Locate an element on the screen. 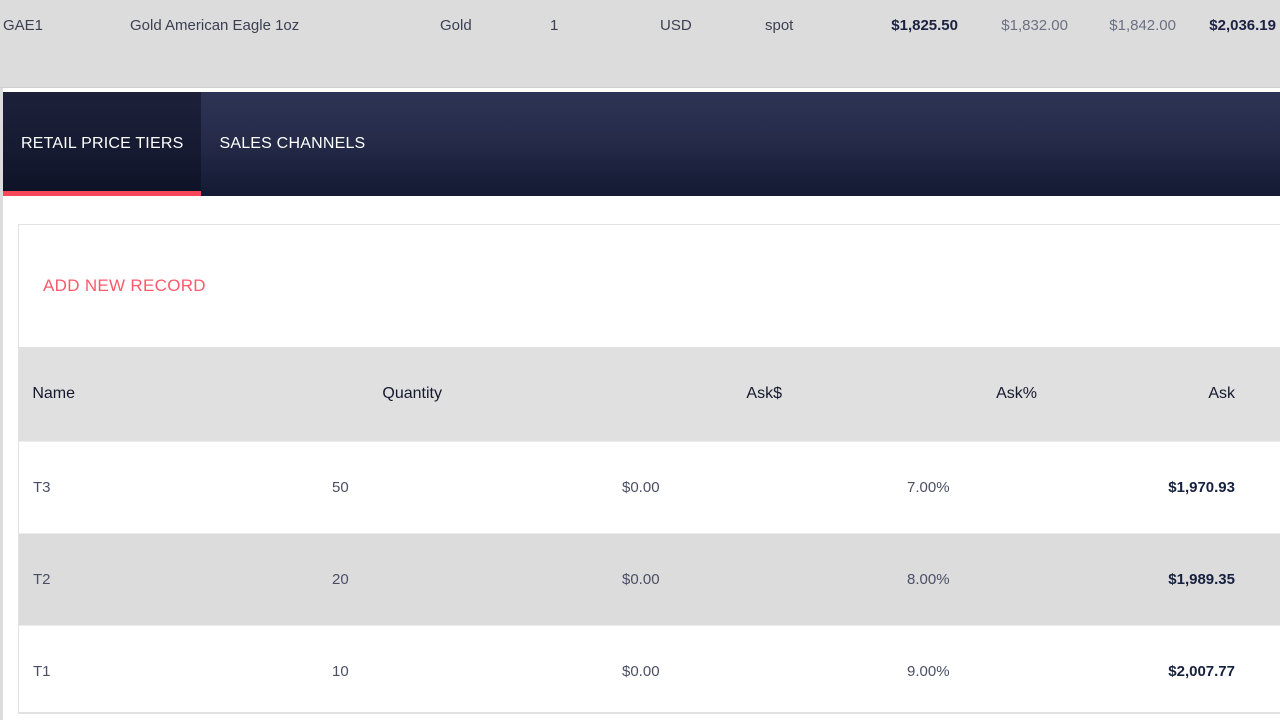 The image size is (1280, 720). column-header-quantity: Quantity is located at coordinates (269, 394).